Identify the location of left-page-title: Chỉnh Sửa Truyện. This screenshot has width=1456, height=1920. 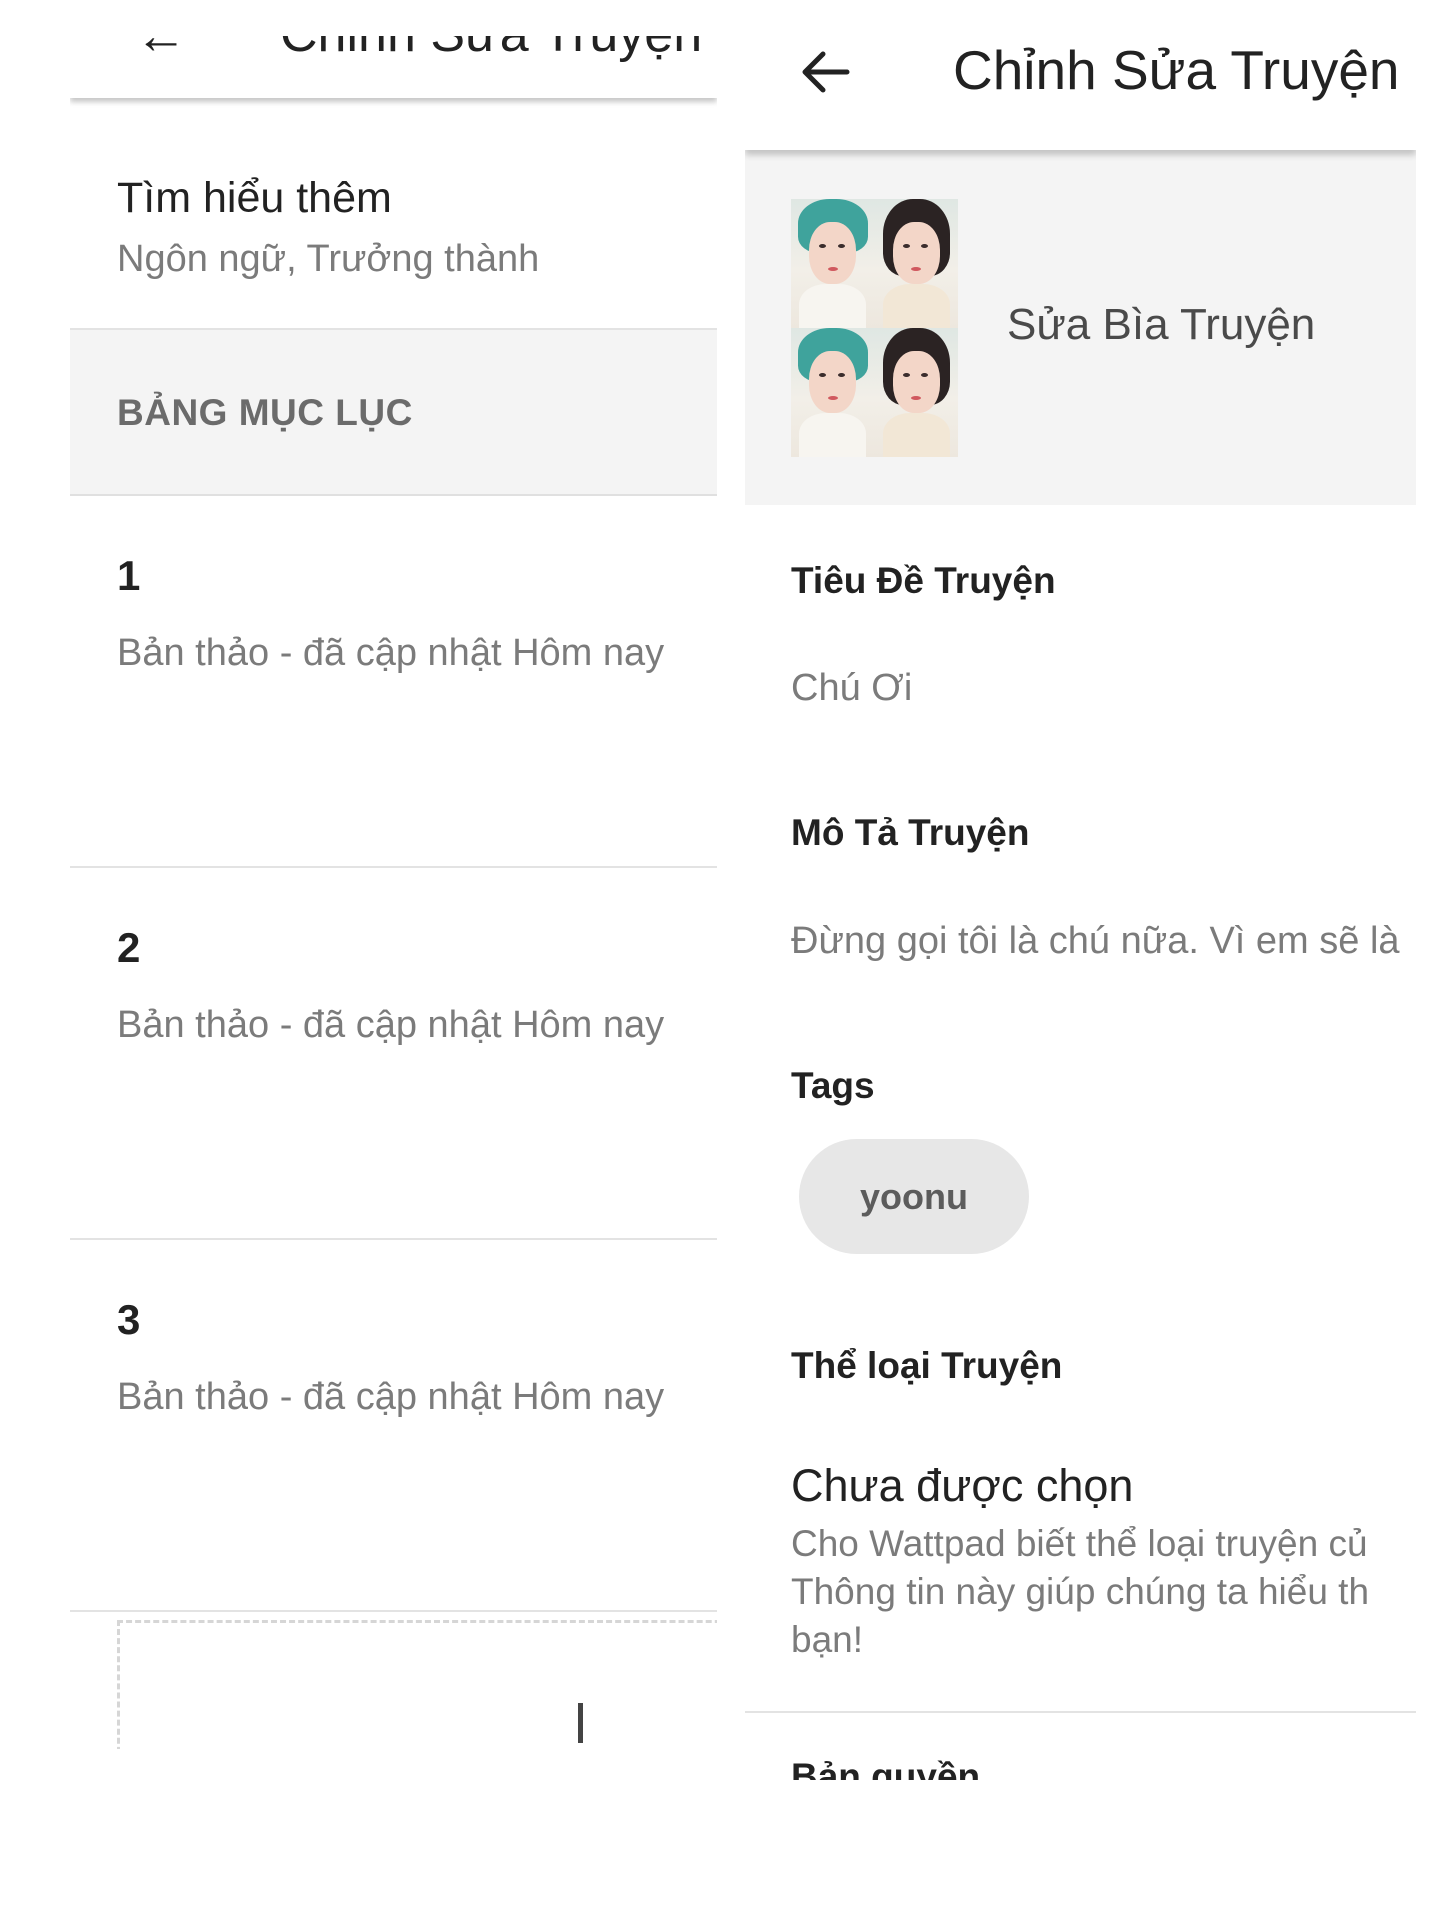
(491, 50).